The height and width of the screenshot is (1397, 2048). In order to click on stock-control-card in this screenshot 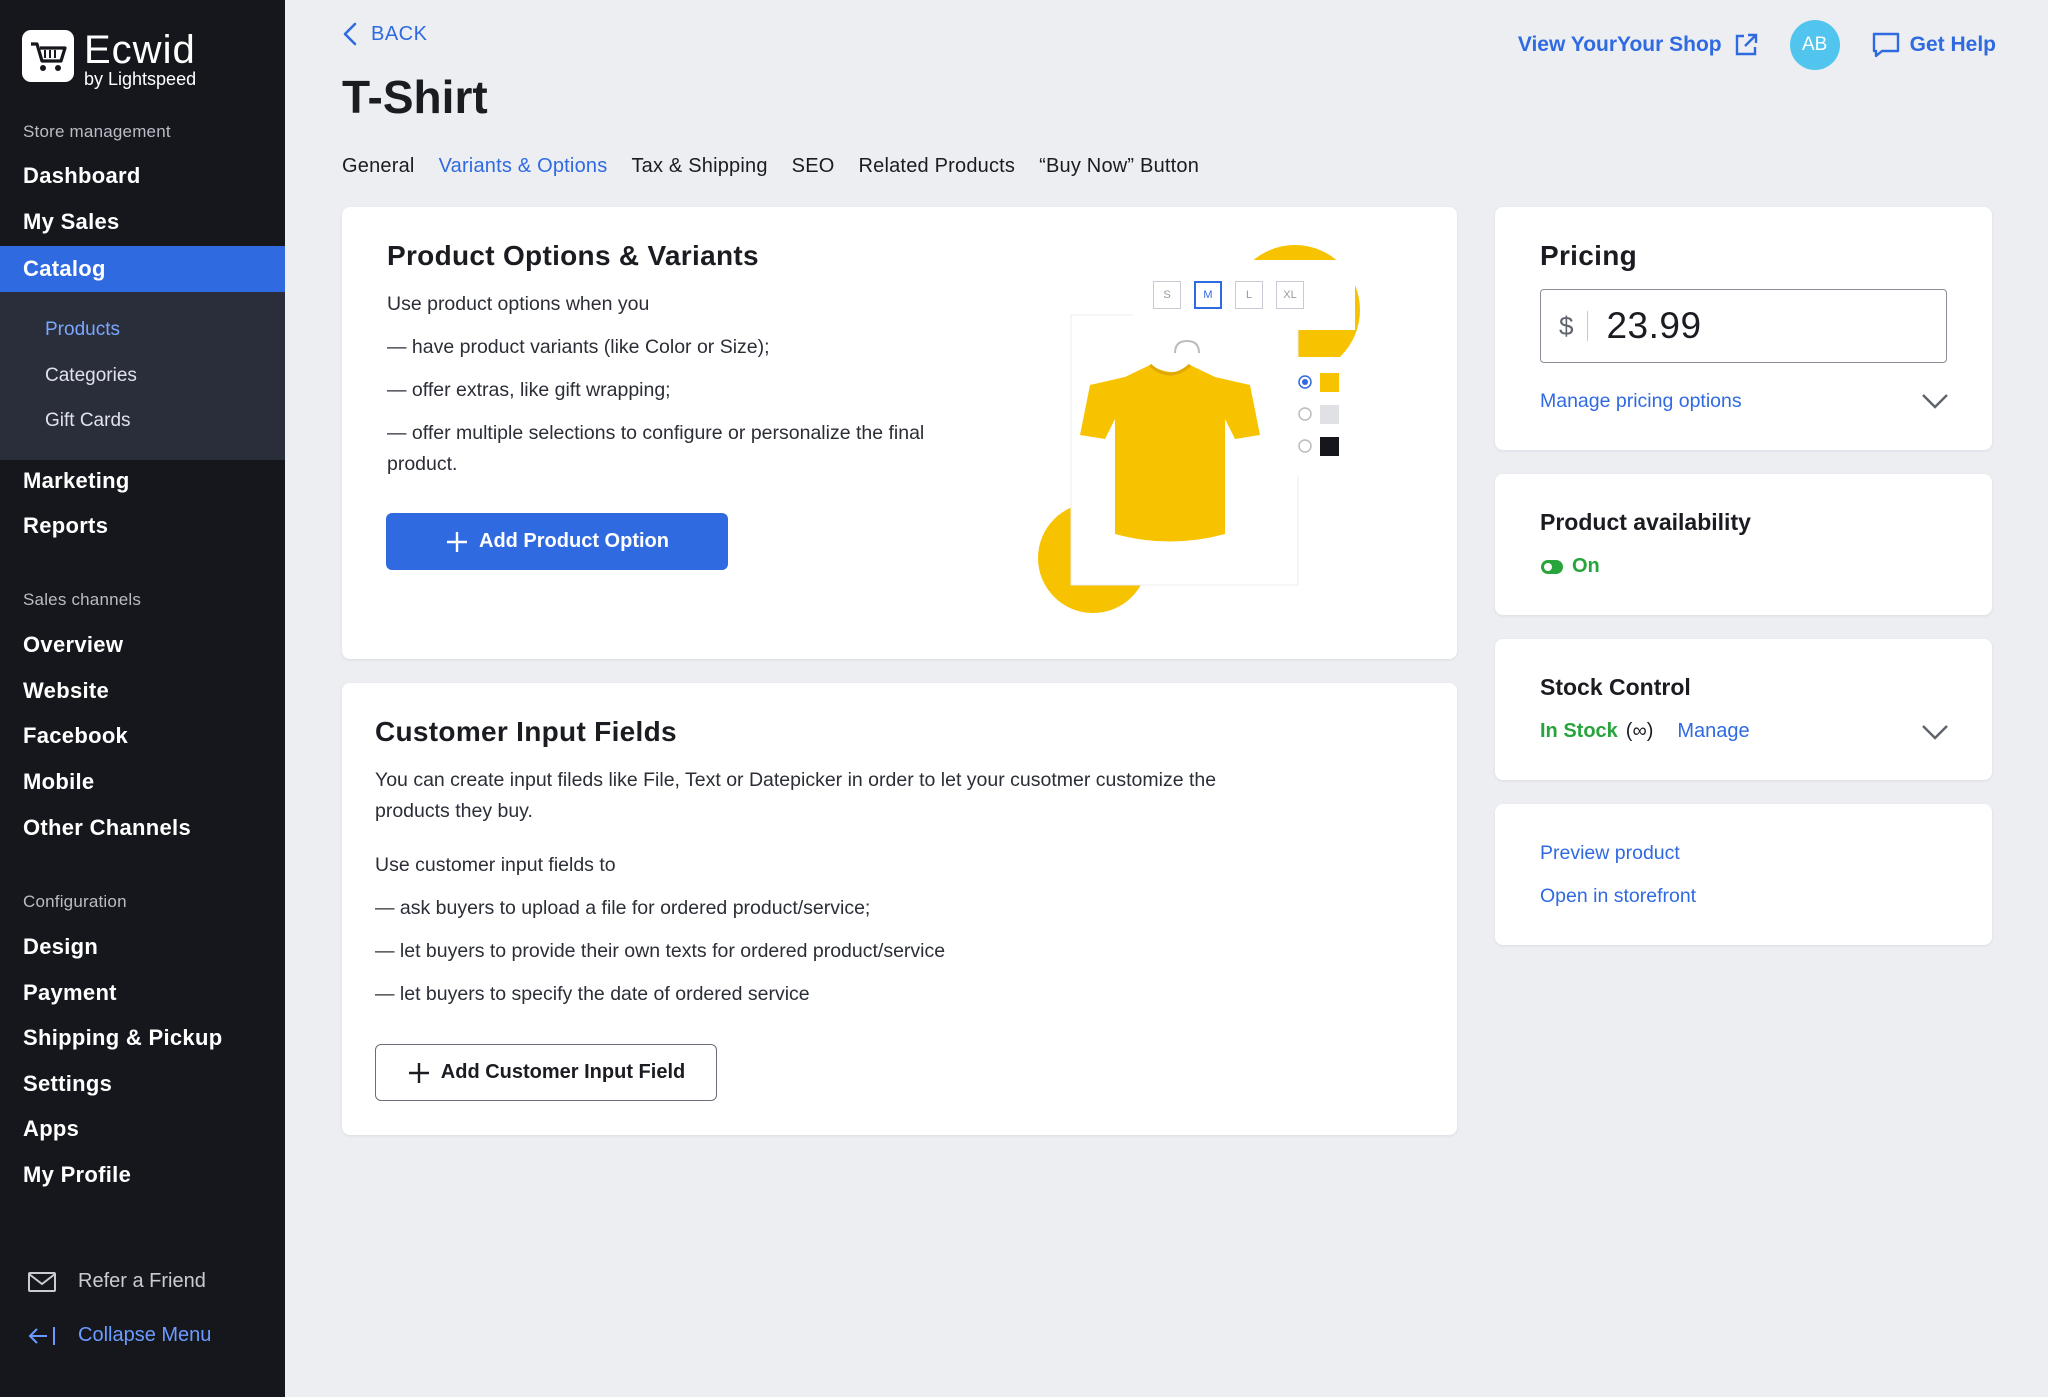, I will do `click(1743, 709)`.